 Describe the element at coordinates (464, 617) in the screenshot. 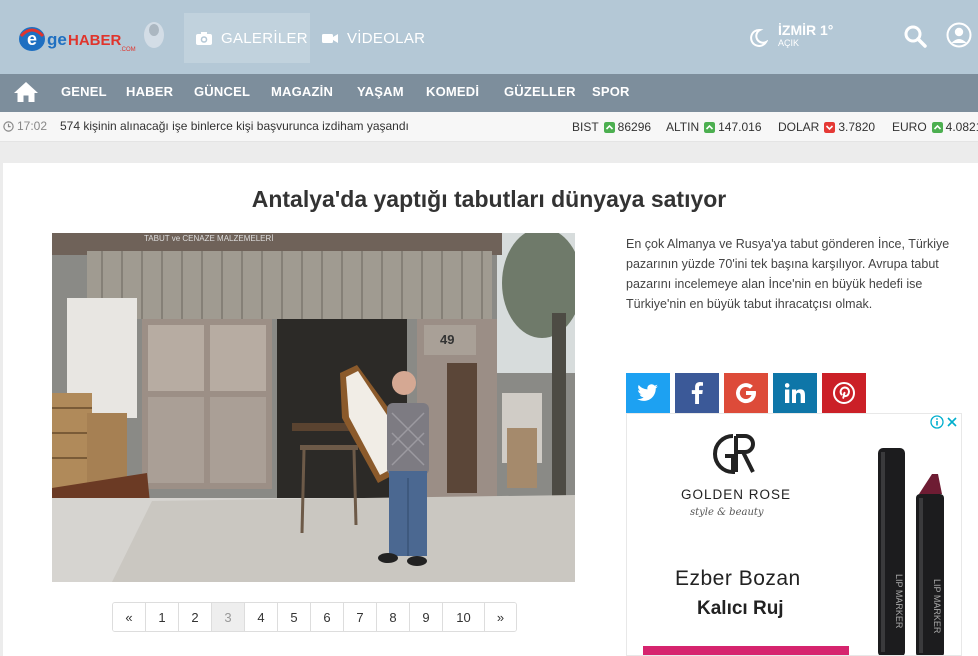

I see `page-10: 10` at that location.